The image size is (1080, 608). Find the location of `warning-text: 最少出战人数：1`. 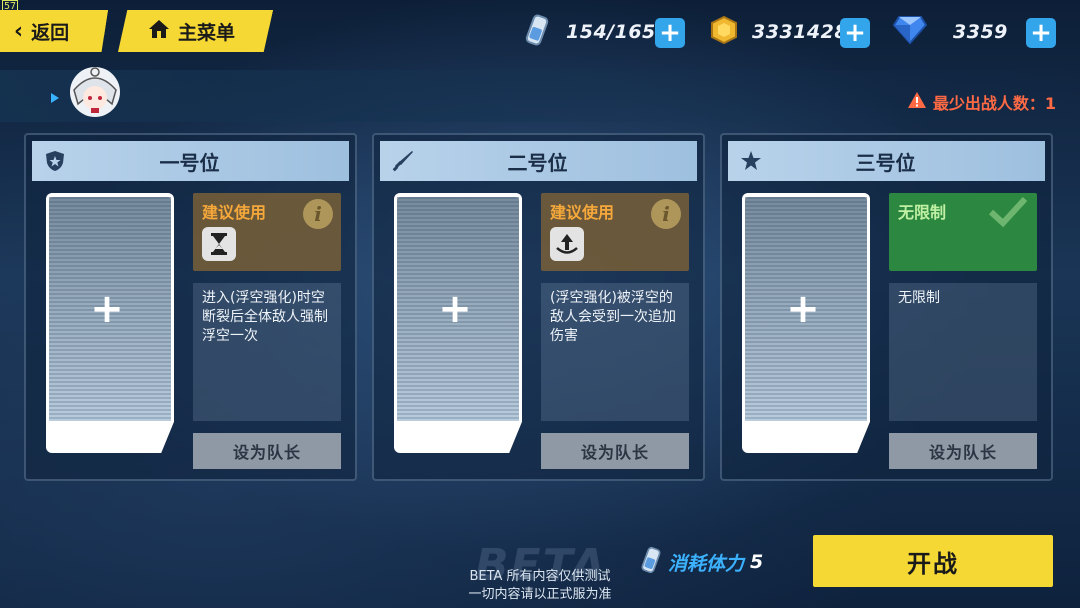

warning-text: 最少出战人数：1 is located at coordinates (994, 103).